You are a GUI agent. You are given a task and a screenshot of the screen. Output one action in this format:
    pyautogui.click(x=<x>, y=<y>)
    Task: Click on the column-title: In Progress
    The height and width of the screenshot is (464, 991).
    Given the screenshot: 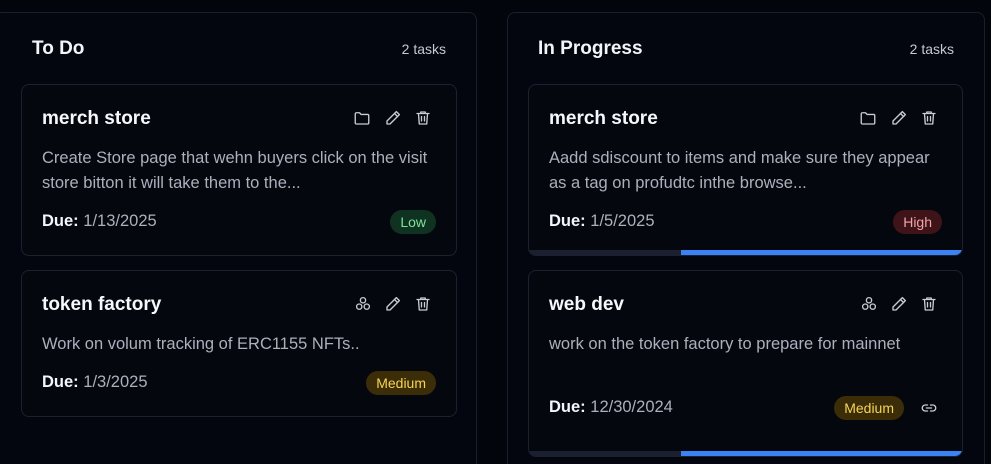 What is the action you would take?
    pyautogui.click(x=590, y=48)
    